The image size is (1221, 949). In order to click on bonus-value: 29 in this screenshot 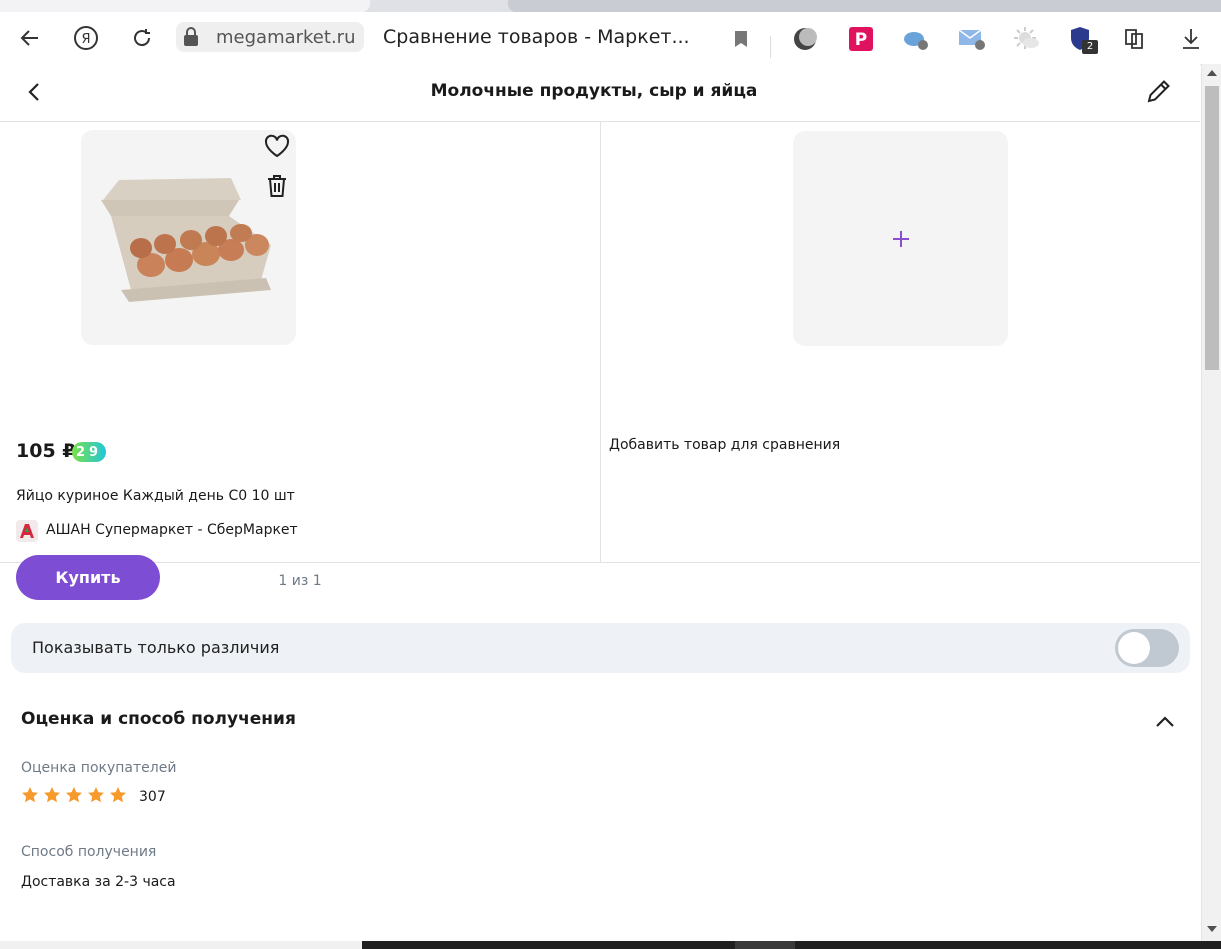, I will do `click(89, 452)`.